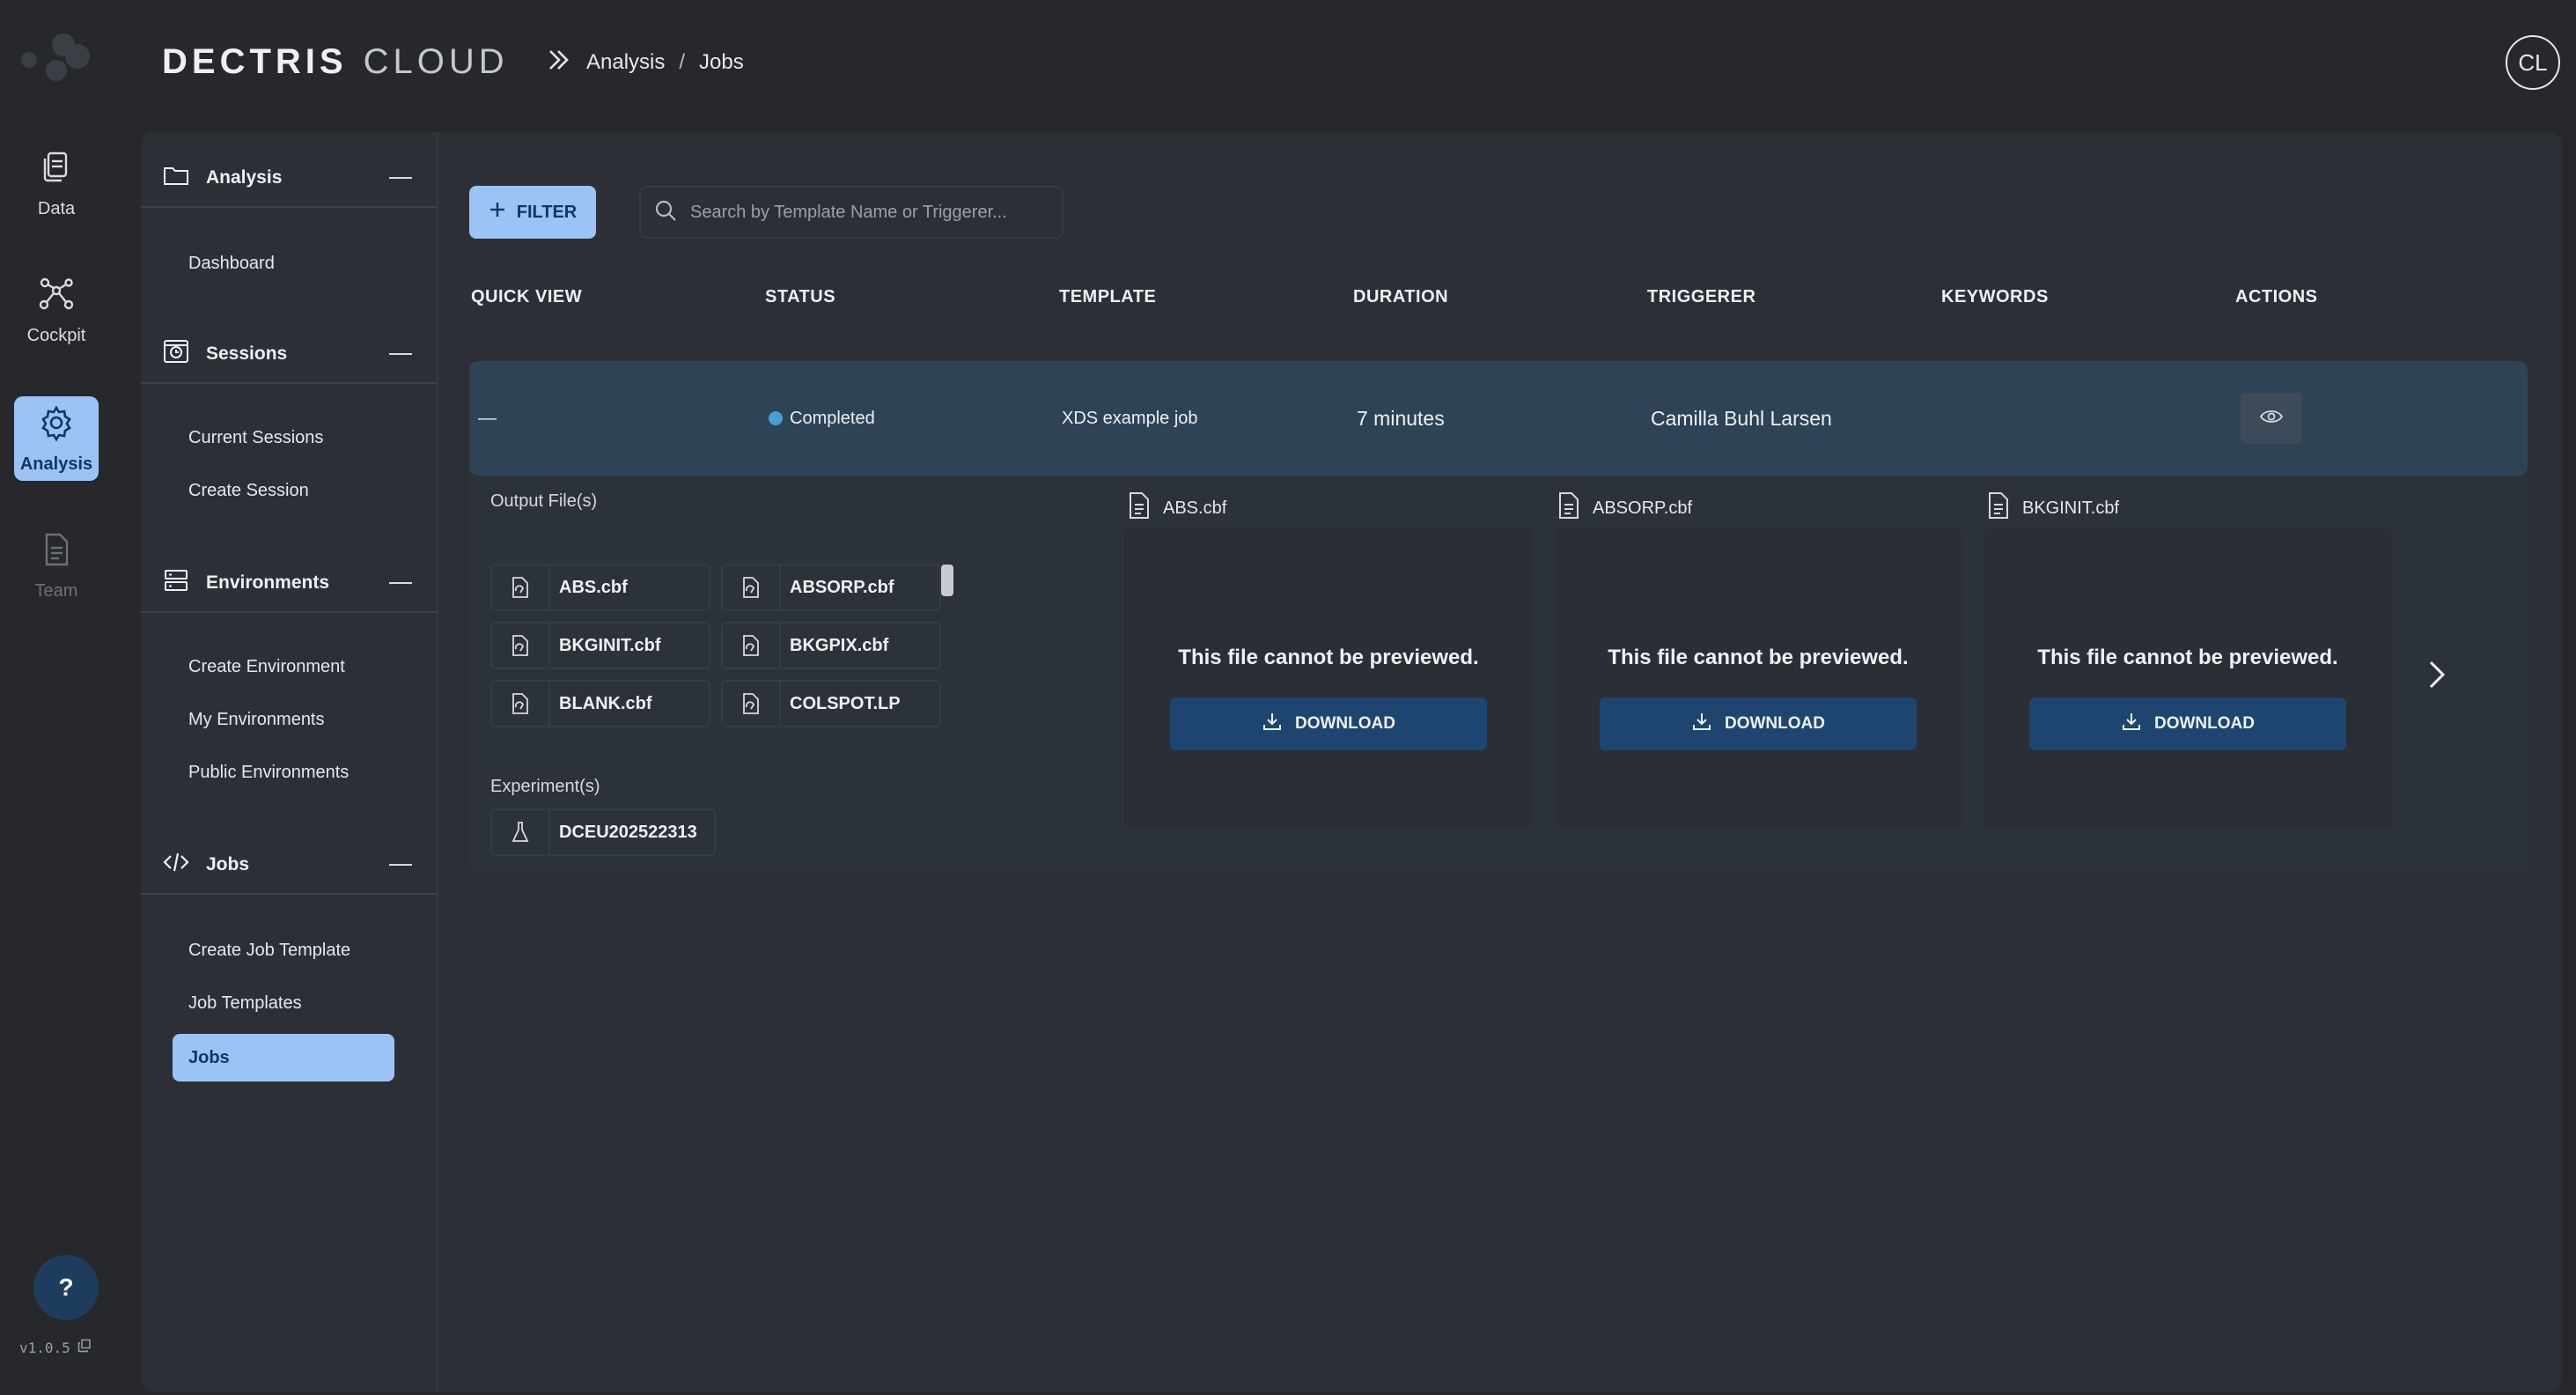 This screenshot has height=1395, width=2576. What do you see at coordinates (559, 63) in the screenshot?
I see `double-chevron-icon` at bounding box center [559, 63].